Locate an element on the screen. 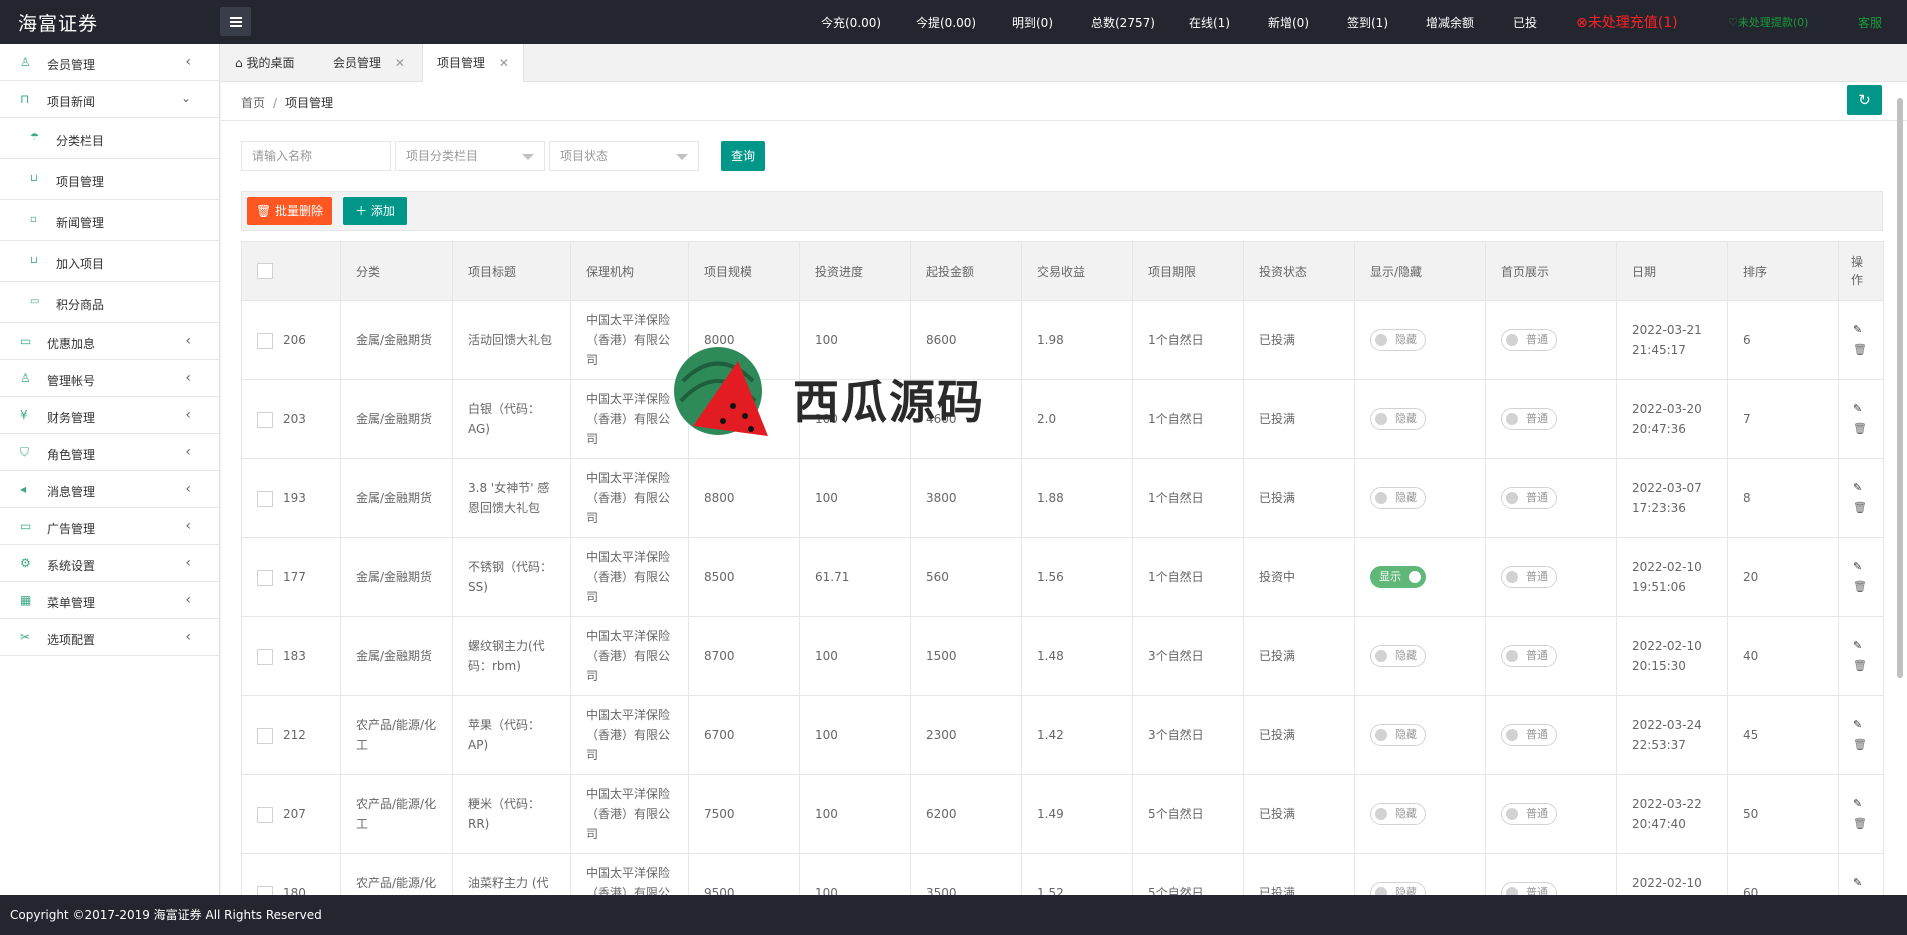 The image size is (1907, 935). select-all-checkbox is located at coordinates (265, 271).